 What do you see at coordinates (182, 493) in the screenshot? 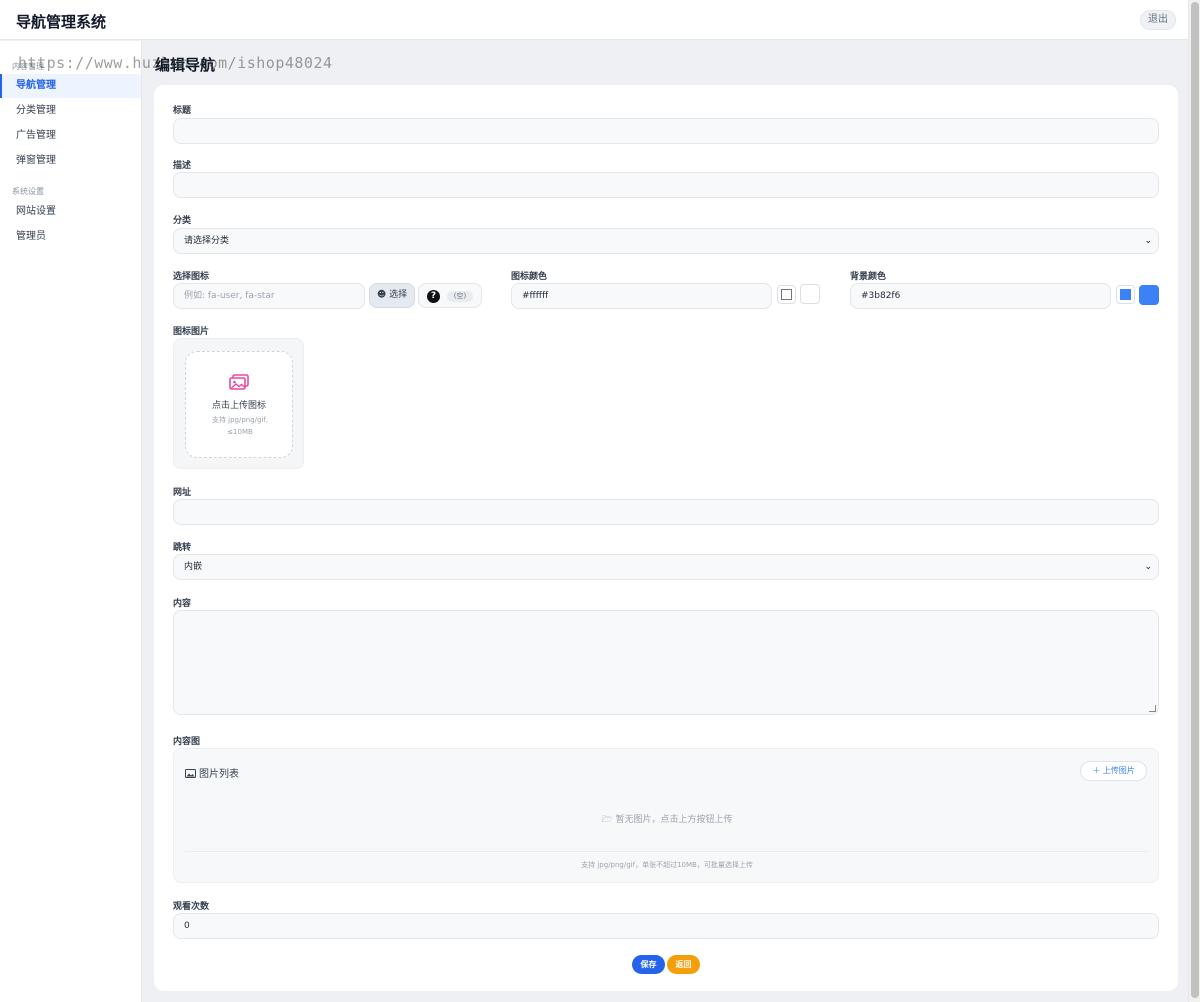
I see `url-label: 网址` at bounding box center [182, 493].